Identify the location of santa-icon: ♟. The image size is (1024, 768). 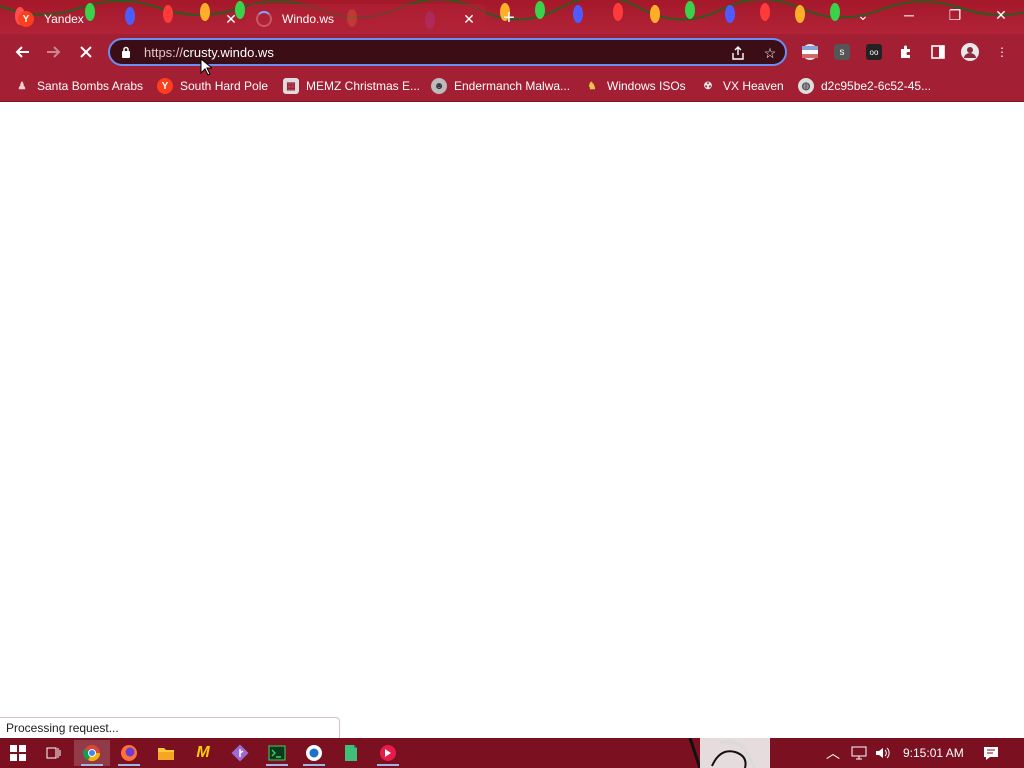
(22, 86).